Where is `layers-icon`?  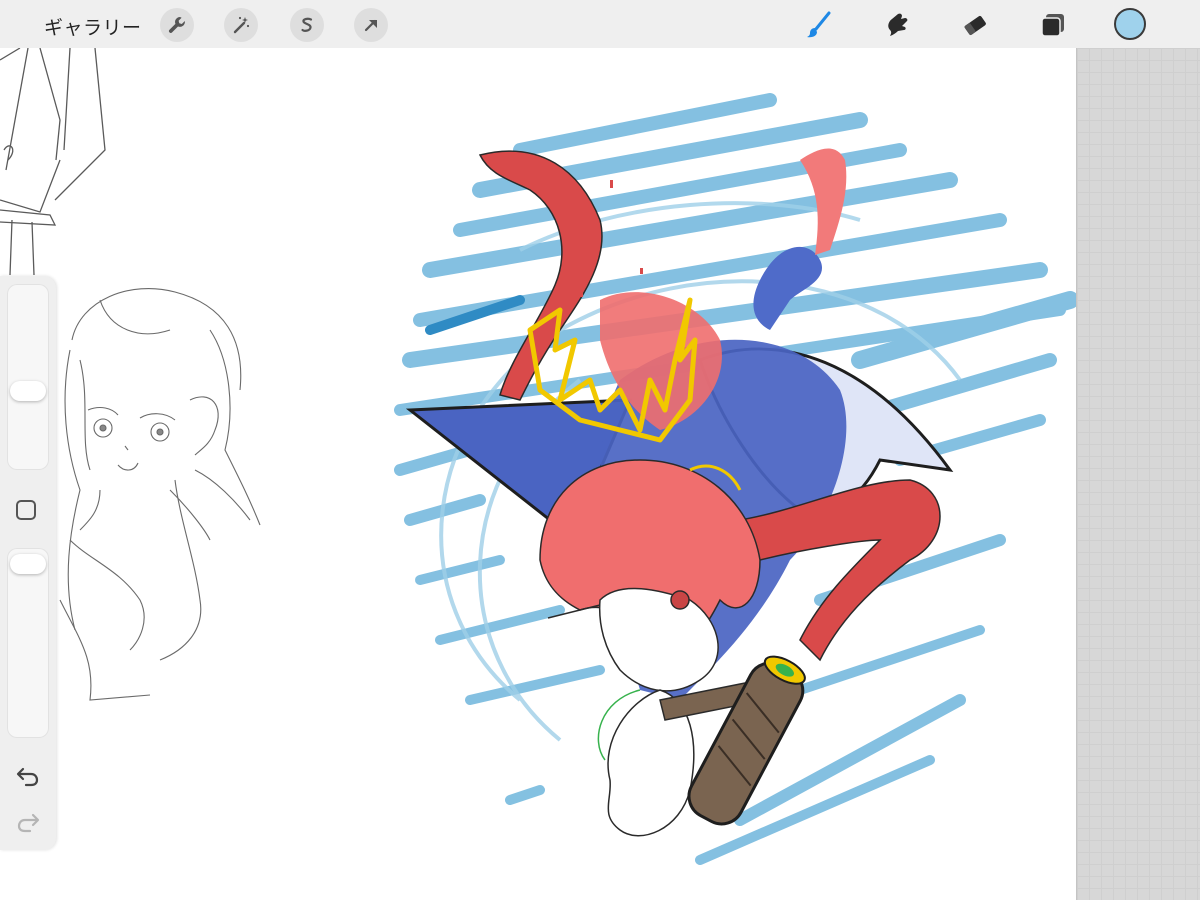 layers-icon is located at coordinates (1053, 25).